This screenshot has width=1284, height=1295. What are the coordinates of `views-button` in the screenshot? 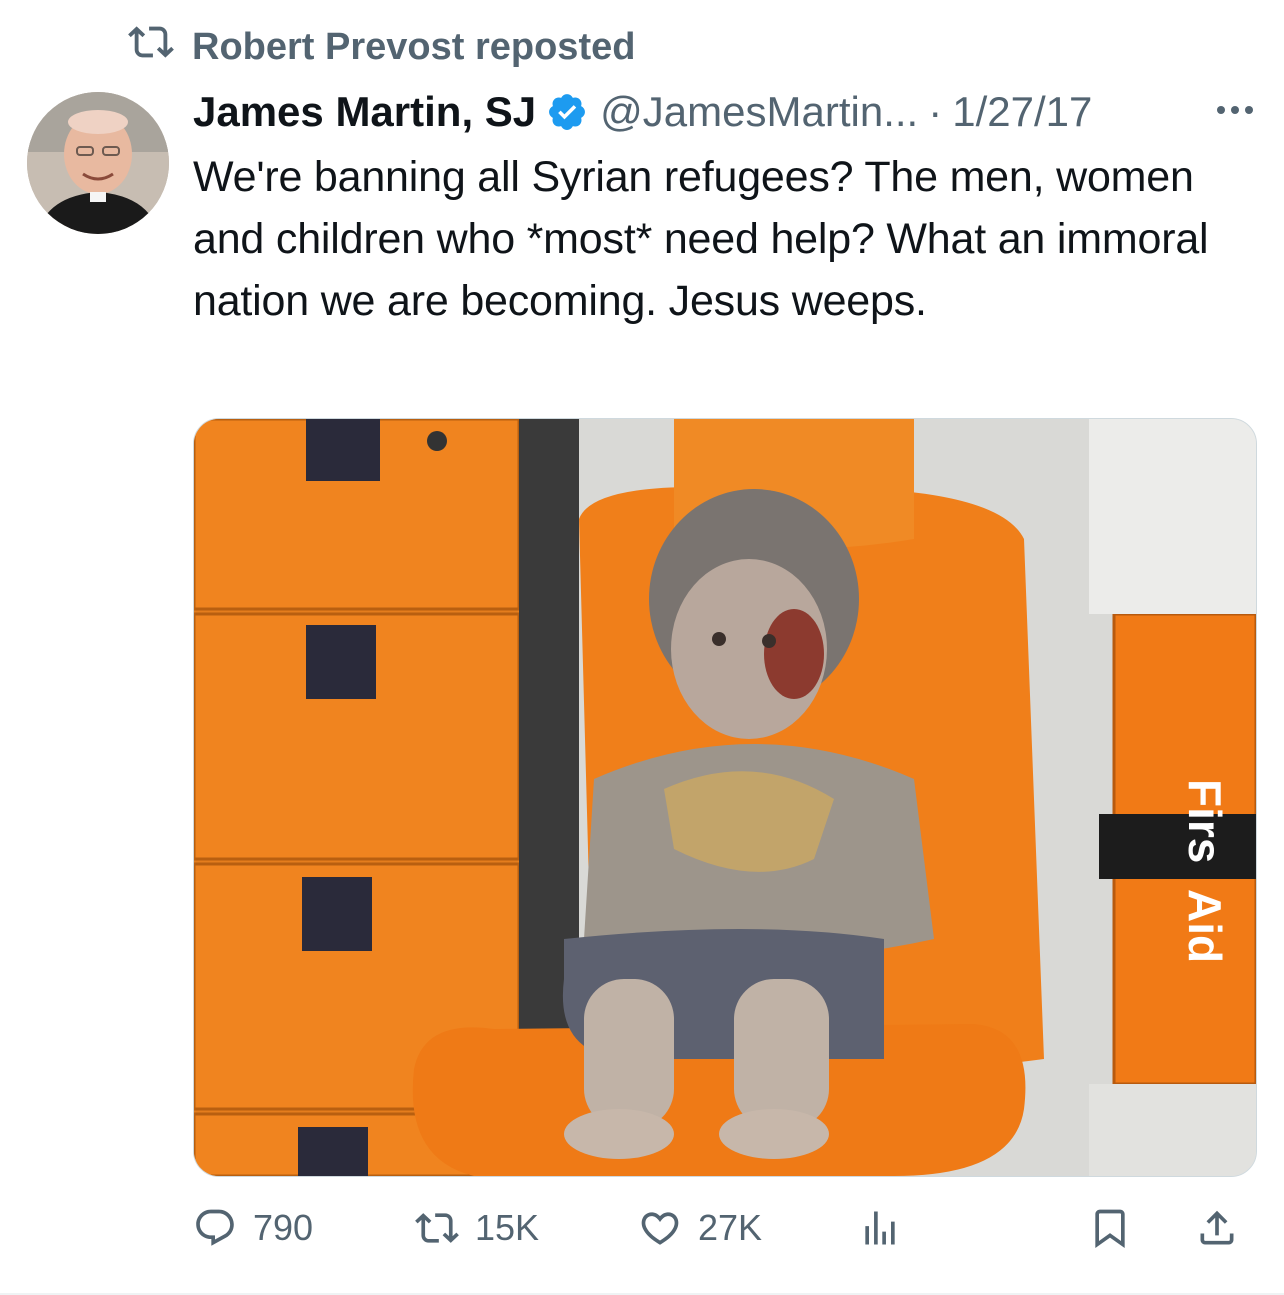 It's located at (880, 1228).